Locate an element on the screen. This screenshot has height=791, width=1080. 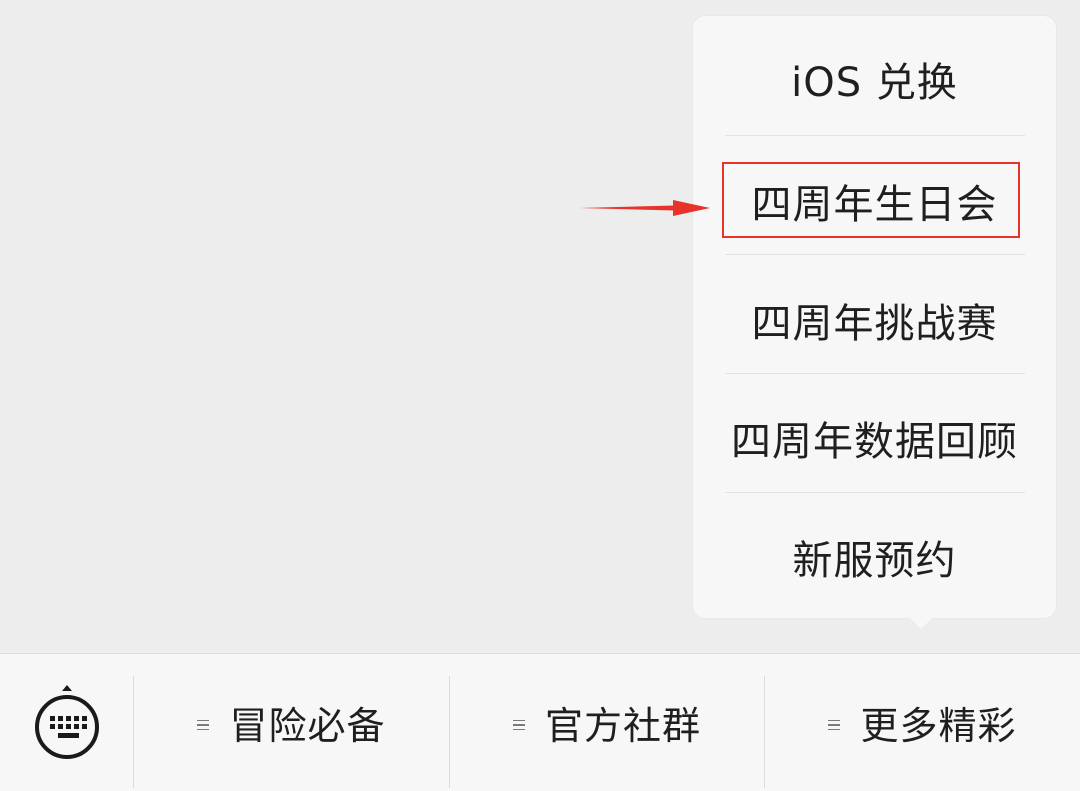
submenu-item-new-server-reservation: 新服预约 is located at coordinates (874, 557).